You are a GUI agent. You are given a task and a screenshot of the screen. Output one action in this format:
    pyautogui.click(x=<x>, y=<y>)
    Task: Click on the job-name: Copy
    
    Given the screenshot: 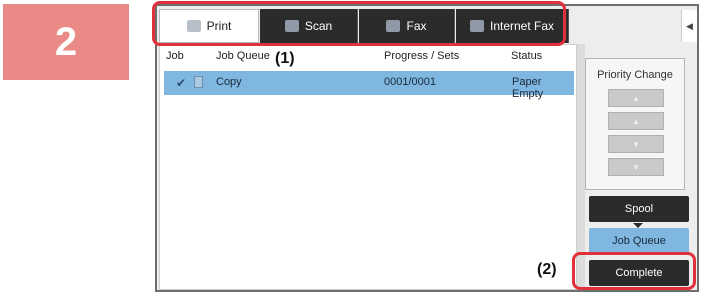 What is the action you would take?
    pyautogui.click(x=229, y=82)
    